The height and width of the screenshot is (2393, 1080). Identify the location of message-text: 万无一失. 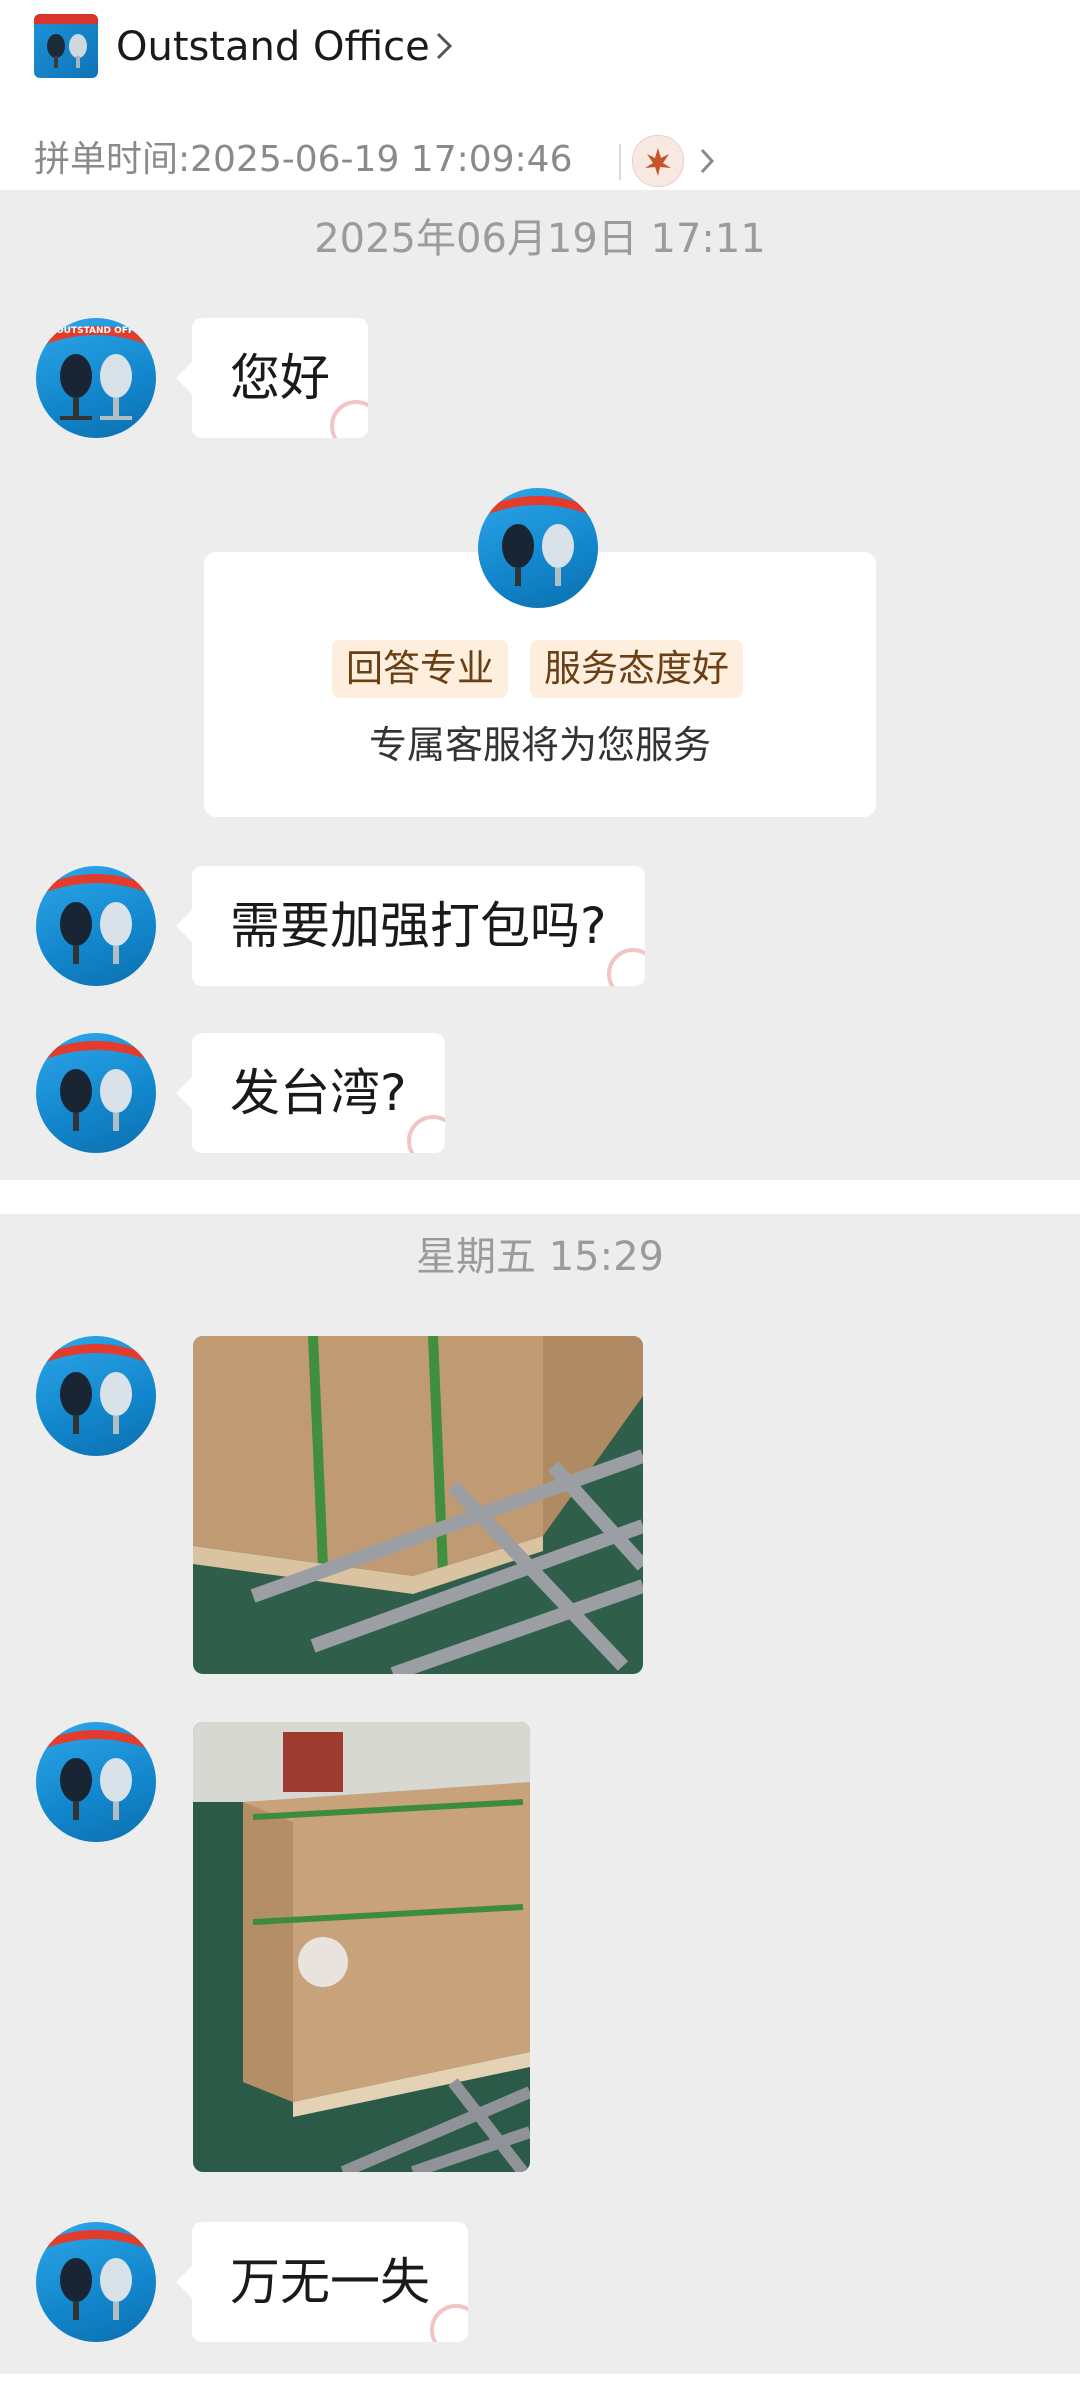
(330, 2282).